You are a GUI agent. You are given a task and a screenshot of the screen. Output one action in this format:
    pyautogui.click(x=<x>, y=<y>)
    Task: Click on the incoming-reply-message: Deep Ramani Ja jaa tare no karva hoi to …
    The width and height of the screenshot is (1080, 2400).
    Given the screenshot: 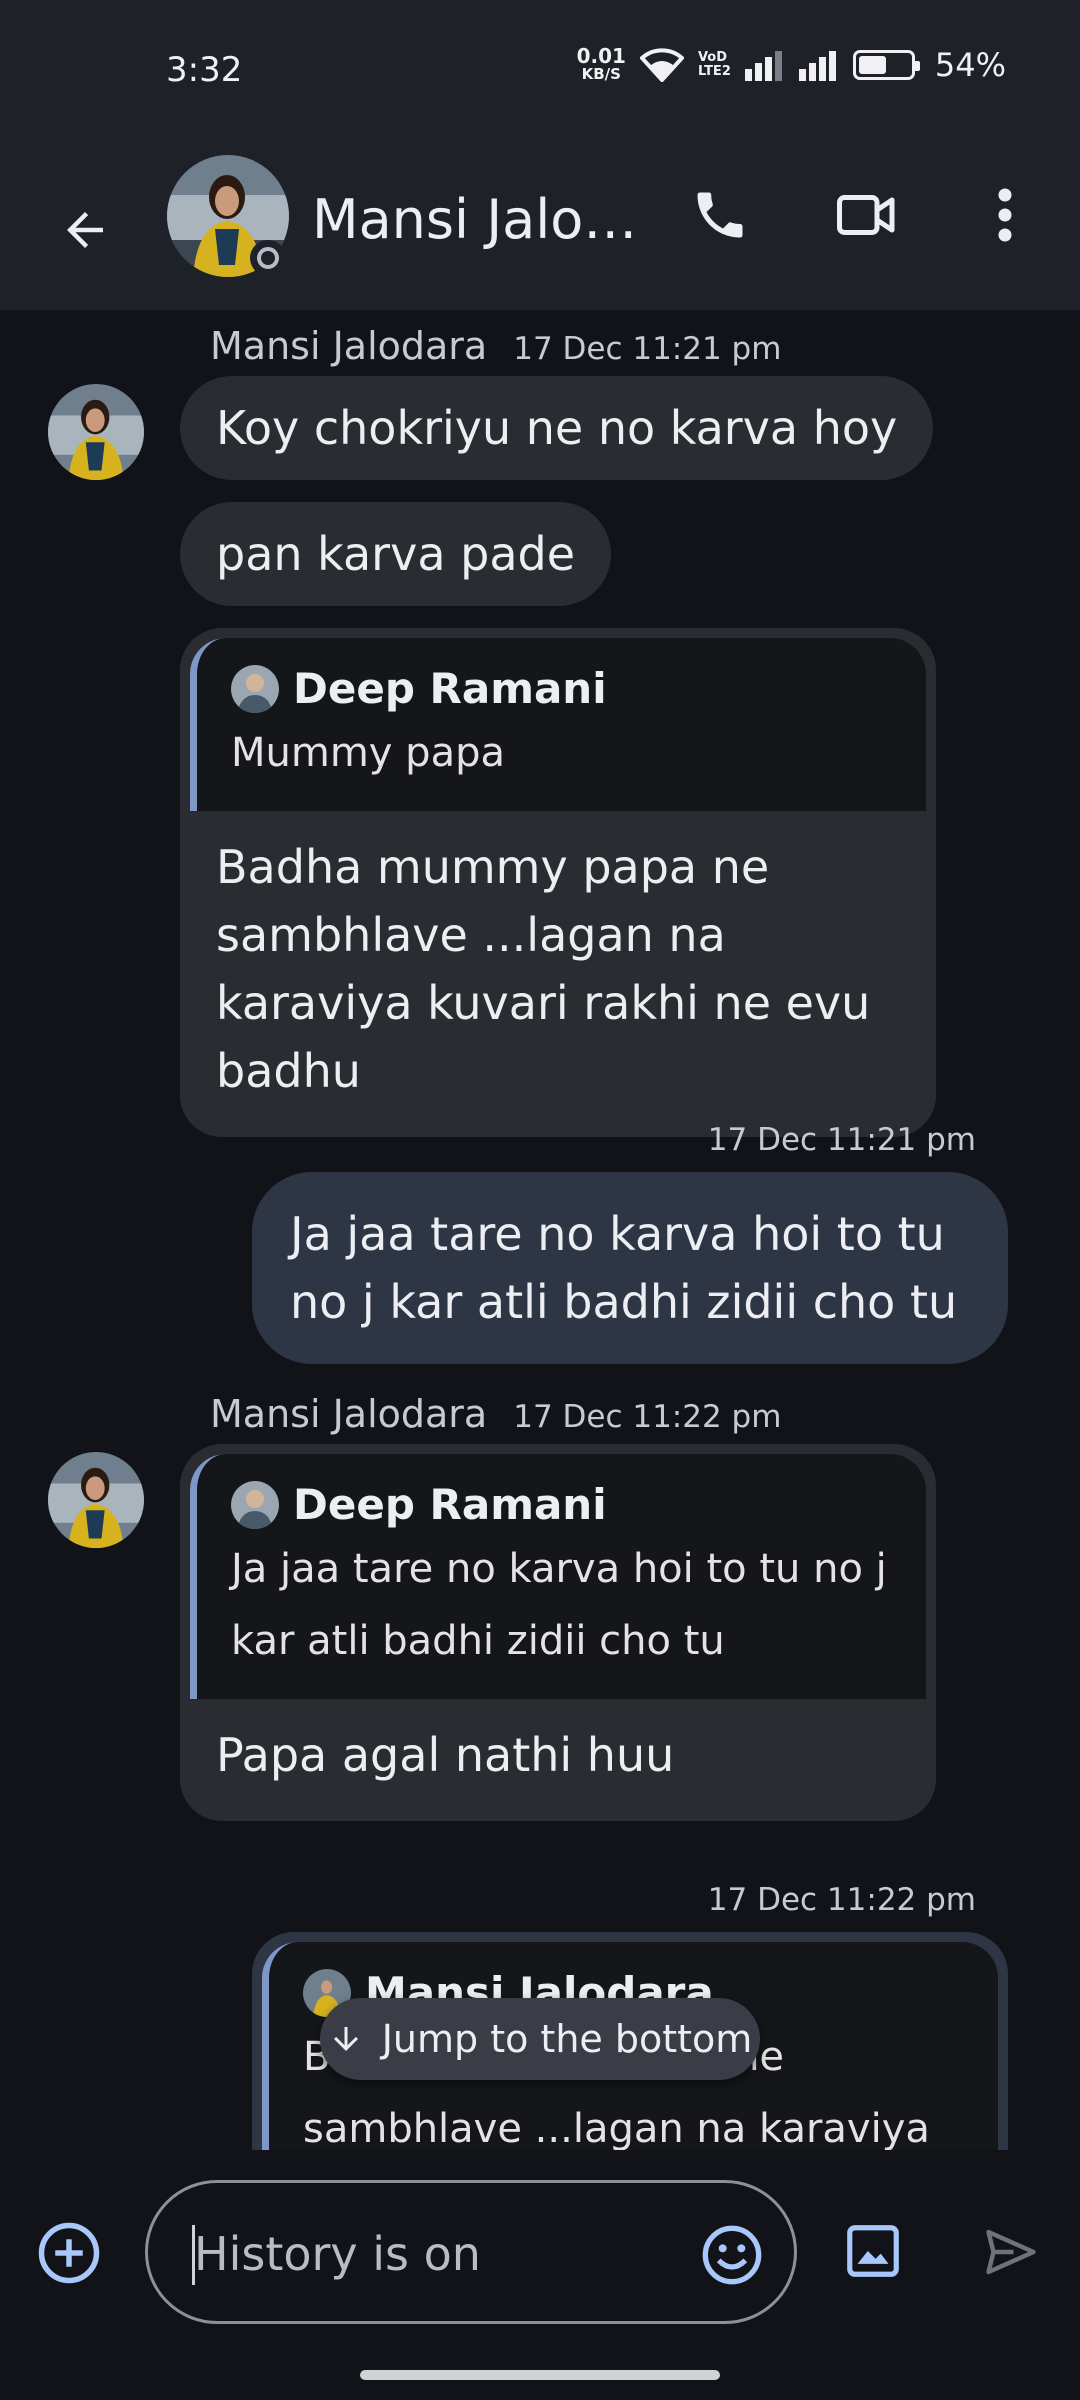 What is the action you would take?
    pyautogui.click(x=558, y=1632)
    